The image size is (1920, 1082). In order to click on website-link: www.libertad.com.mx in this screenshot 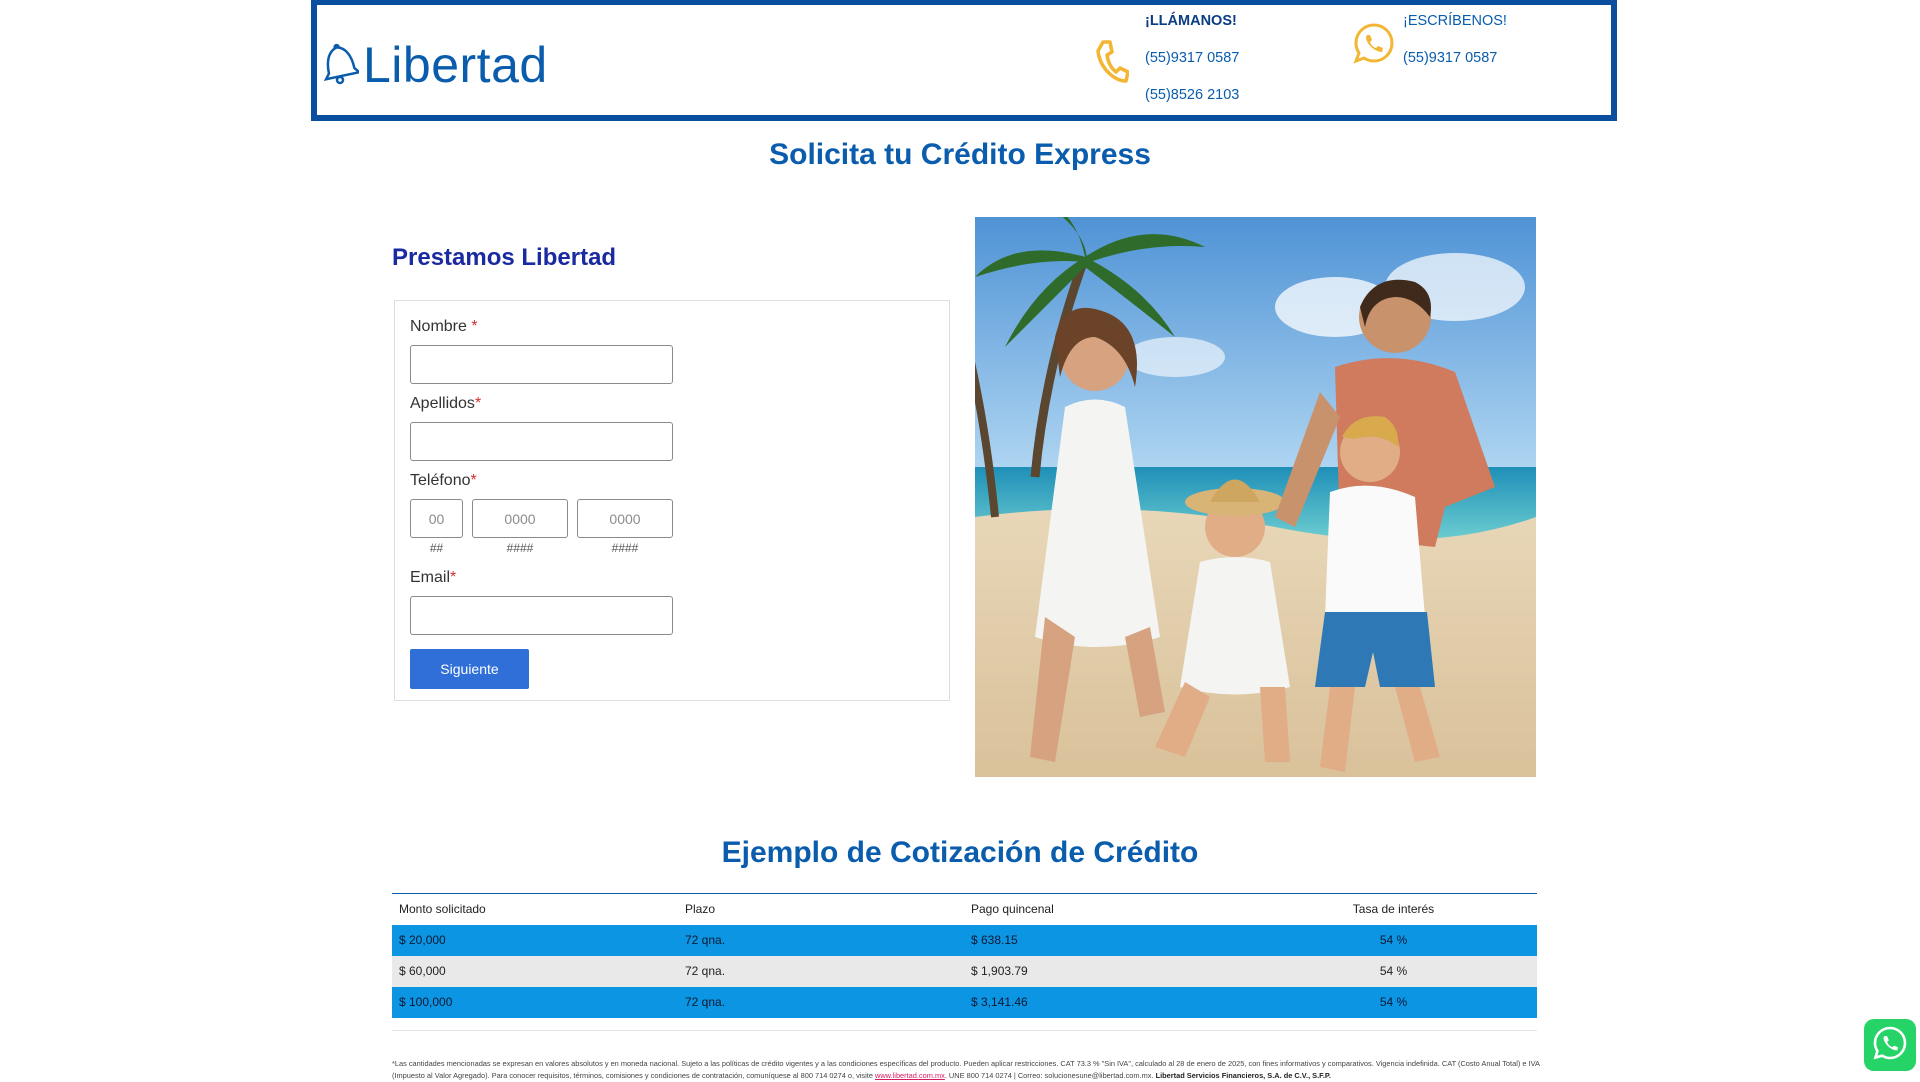, I will do `click(910, 1075)`.